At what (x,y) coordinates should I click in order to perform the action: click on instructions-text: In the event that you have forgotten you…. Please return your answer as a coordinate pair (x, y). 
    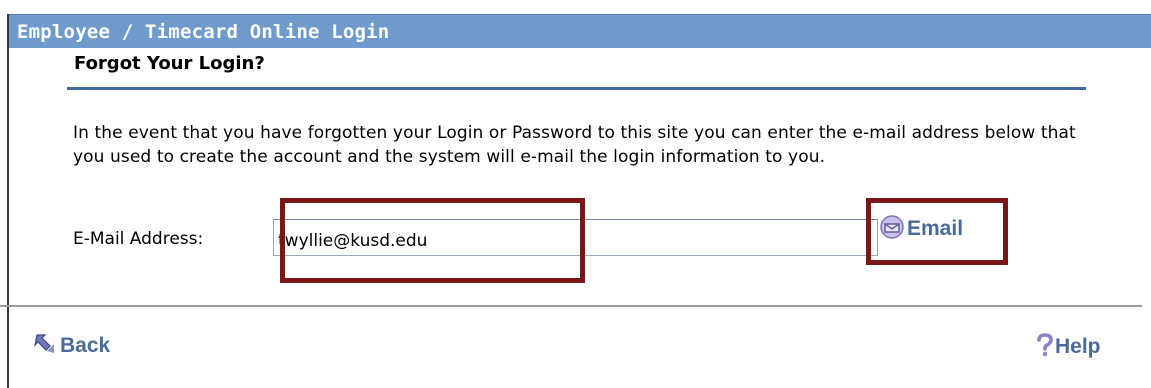
    Looking at the image, I should click on (574, 145).